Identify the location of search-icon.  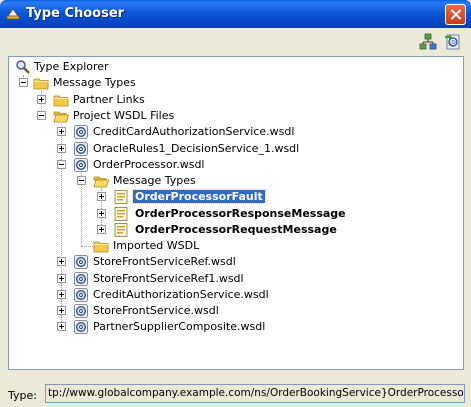
(23, 67).